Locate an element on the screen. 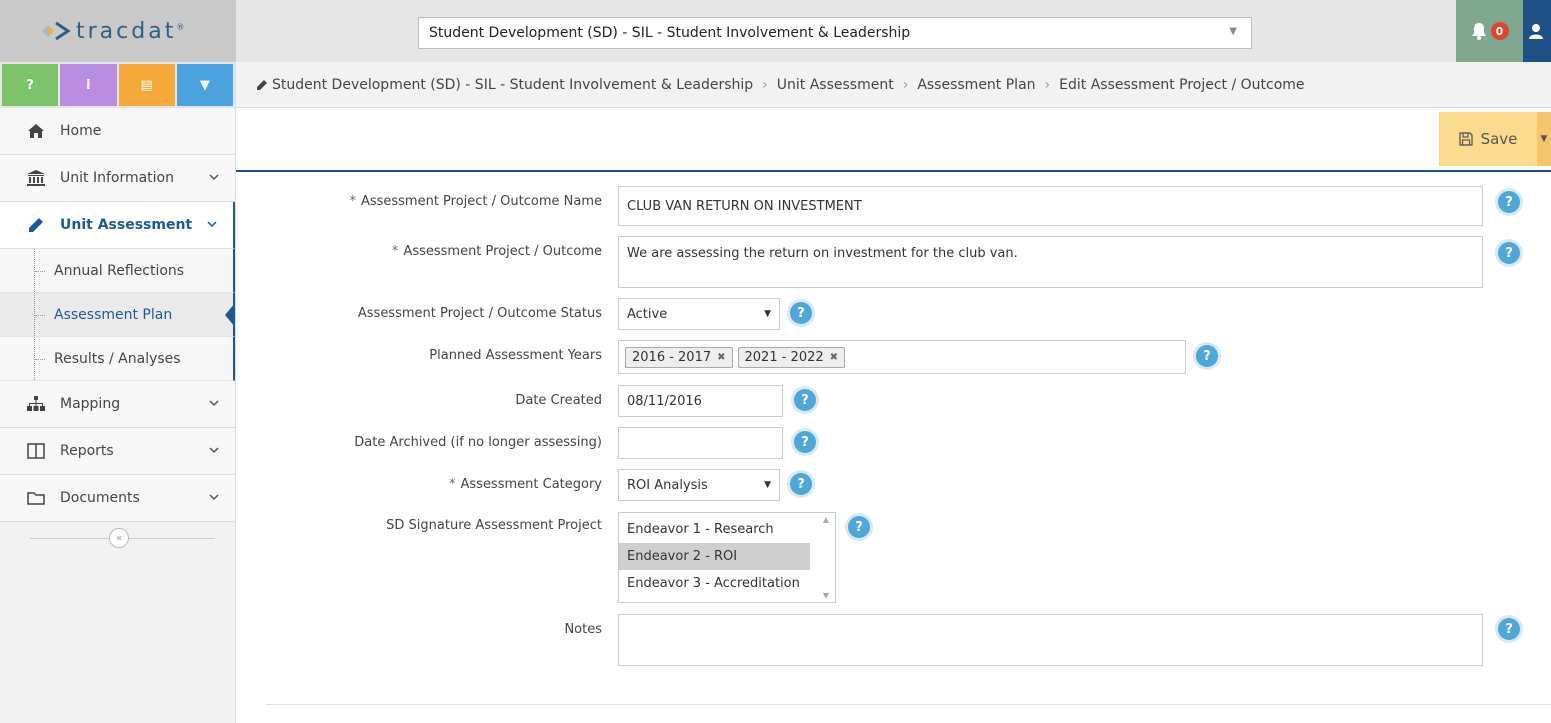  planned-years-label: Planned Assessment Years is located at coordinates (515, 355).